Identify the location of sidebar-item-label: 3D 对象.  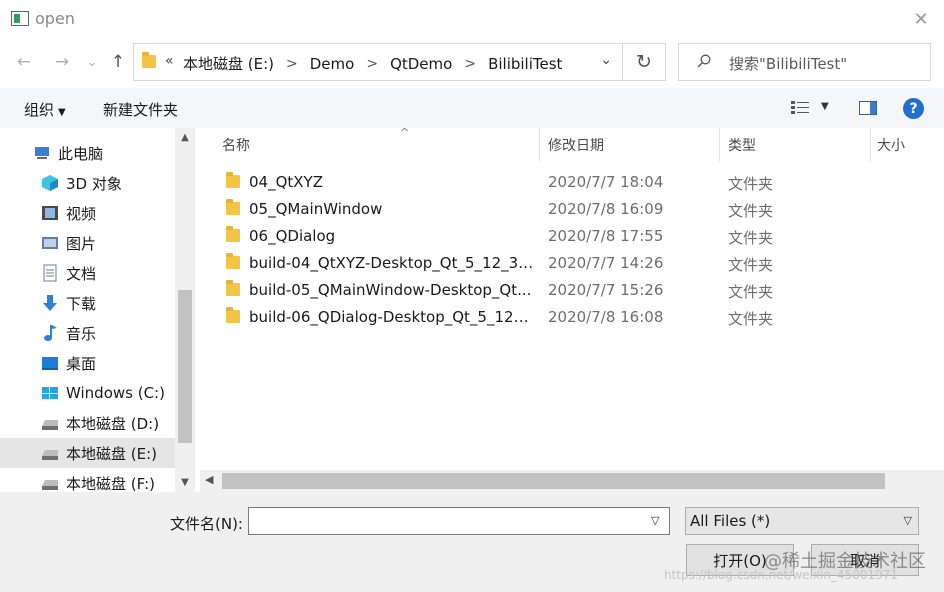
(94, 183).